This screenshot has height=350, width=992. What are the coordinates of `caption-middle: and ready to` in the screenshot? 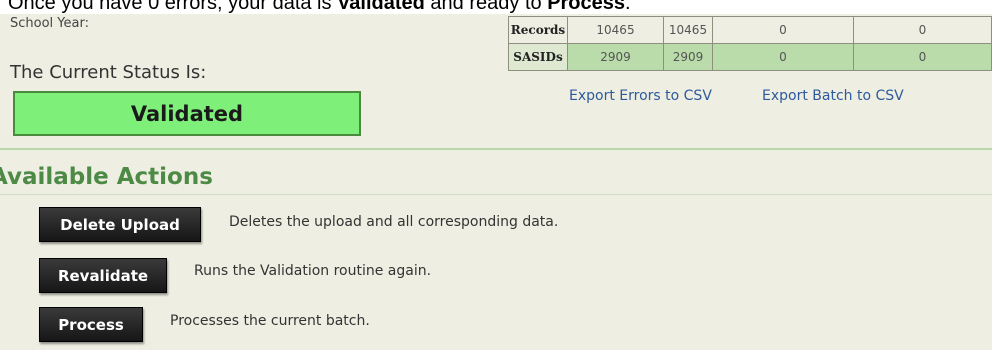 It's located at (486, 7).